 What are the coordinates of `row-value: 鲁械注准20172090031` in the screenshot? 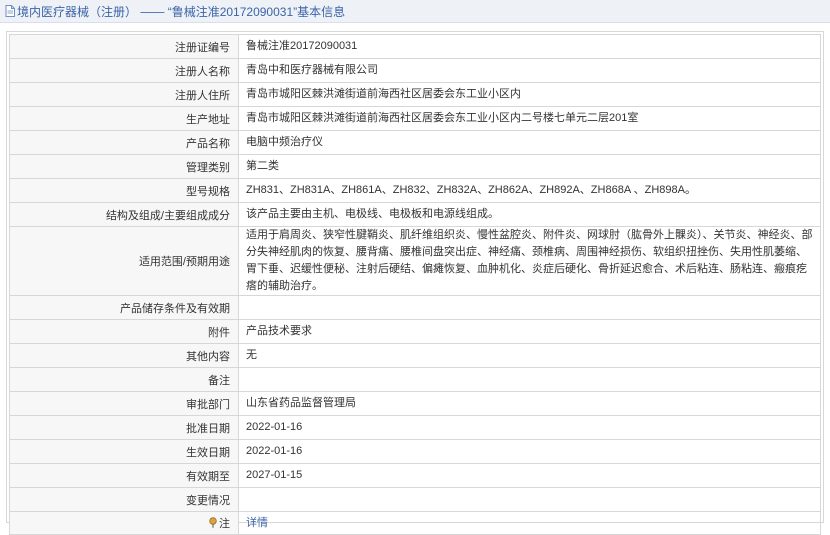 It's located at (529, 46).